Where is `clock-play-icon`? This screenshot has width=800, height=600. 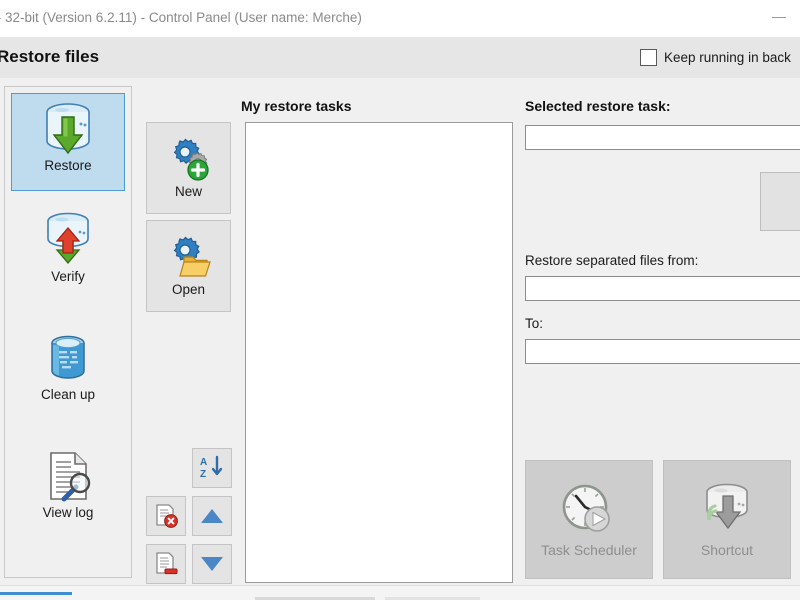 clock-play-icon is located at coordinates (589, 510).